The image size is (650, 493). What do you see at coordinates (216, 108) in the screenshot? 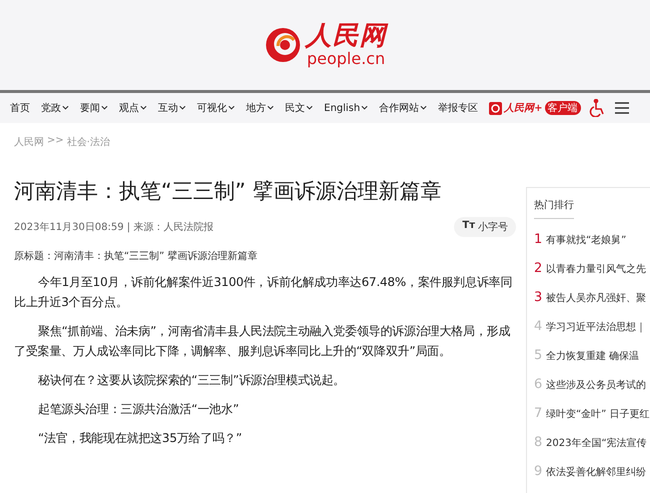
I see `nav-item: 可视化` at bounding box center [216, 108].